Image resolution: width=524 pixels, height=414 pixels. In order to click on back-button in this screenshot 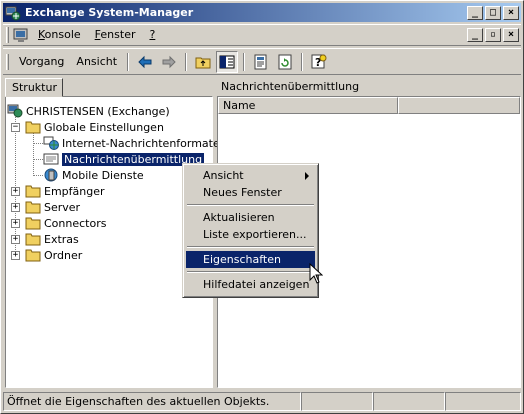, I will do `click(145, 62)`.